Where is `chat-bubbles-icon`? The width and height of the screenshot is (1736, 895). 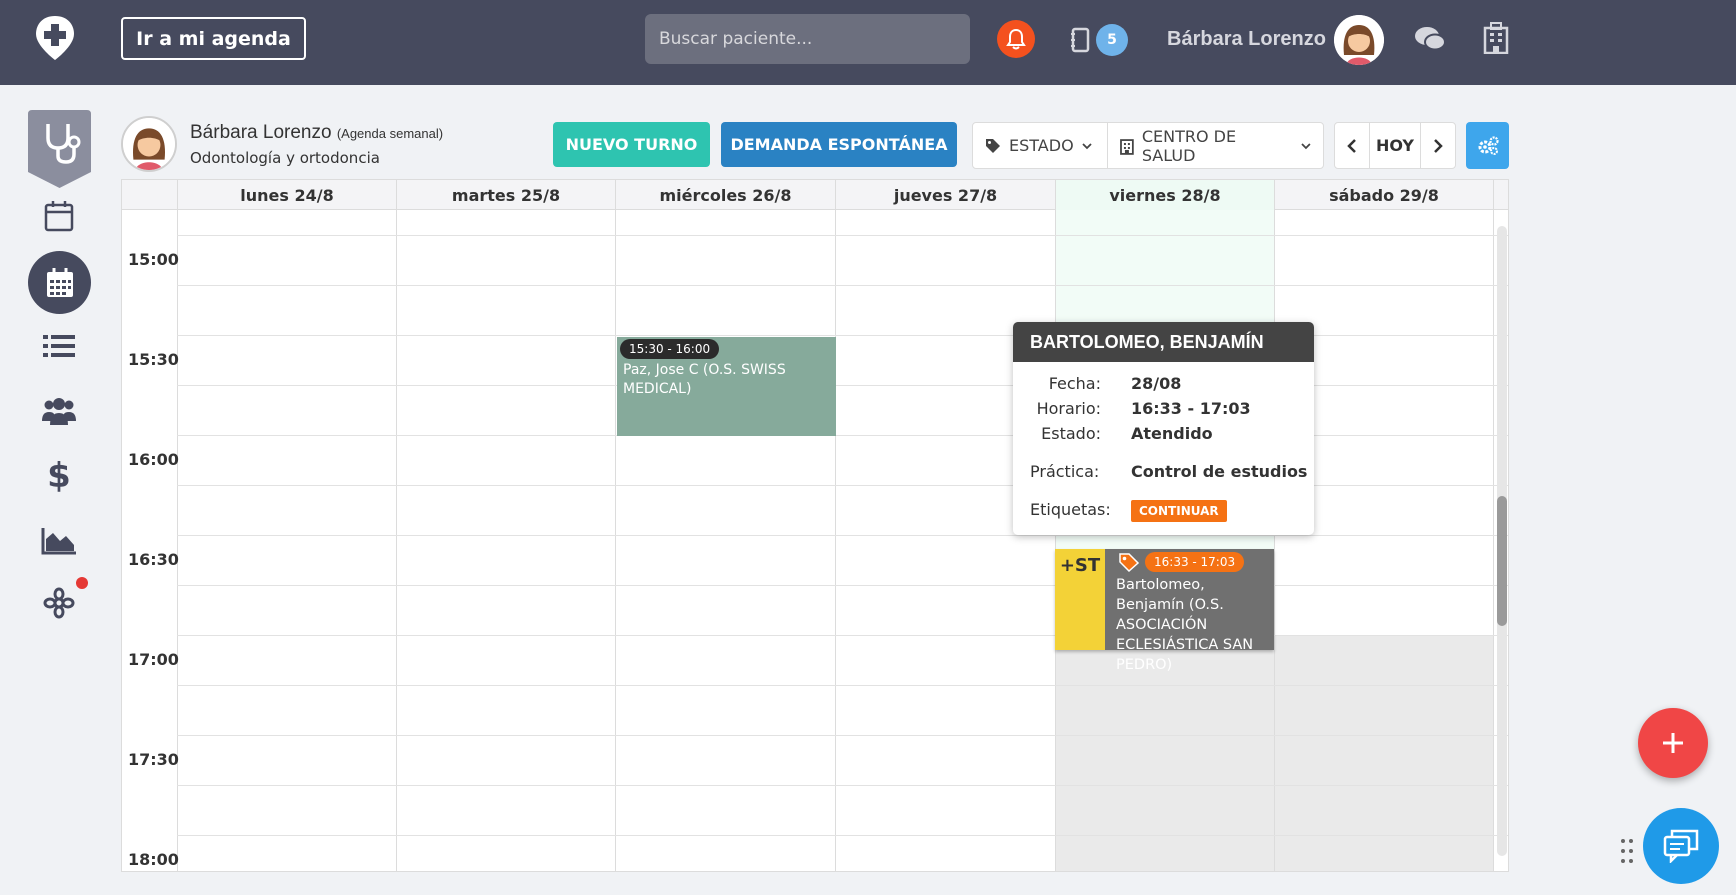 chat-bubbles-icon is located at coordinates (1681, 846).